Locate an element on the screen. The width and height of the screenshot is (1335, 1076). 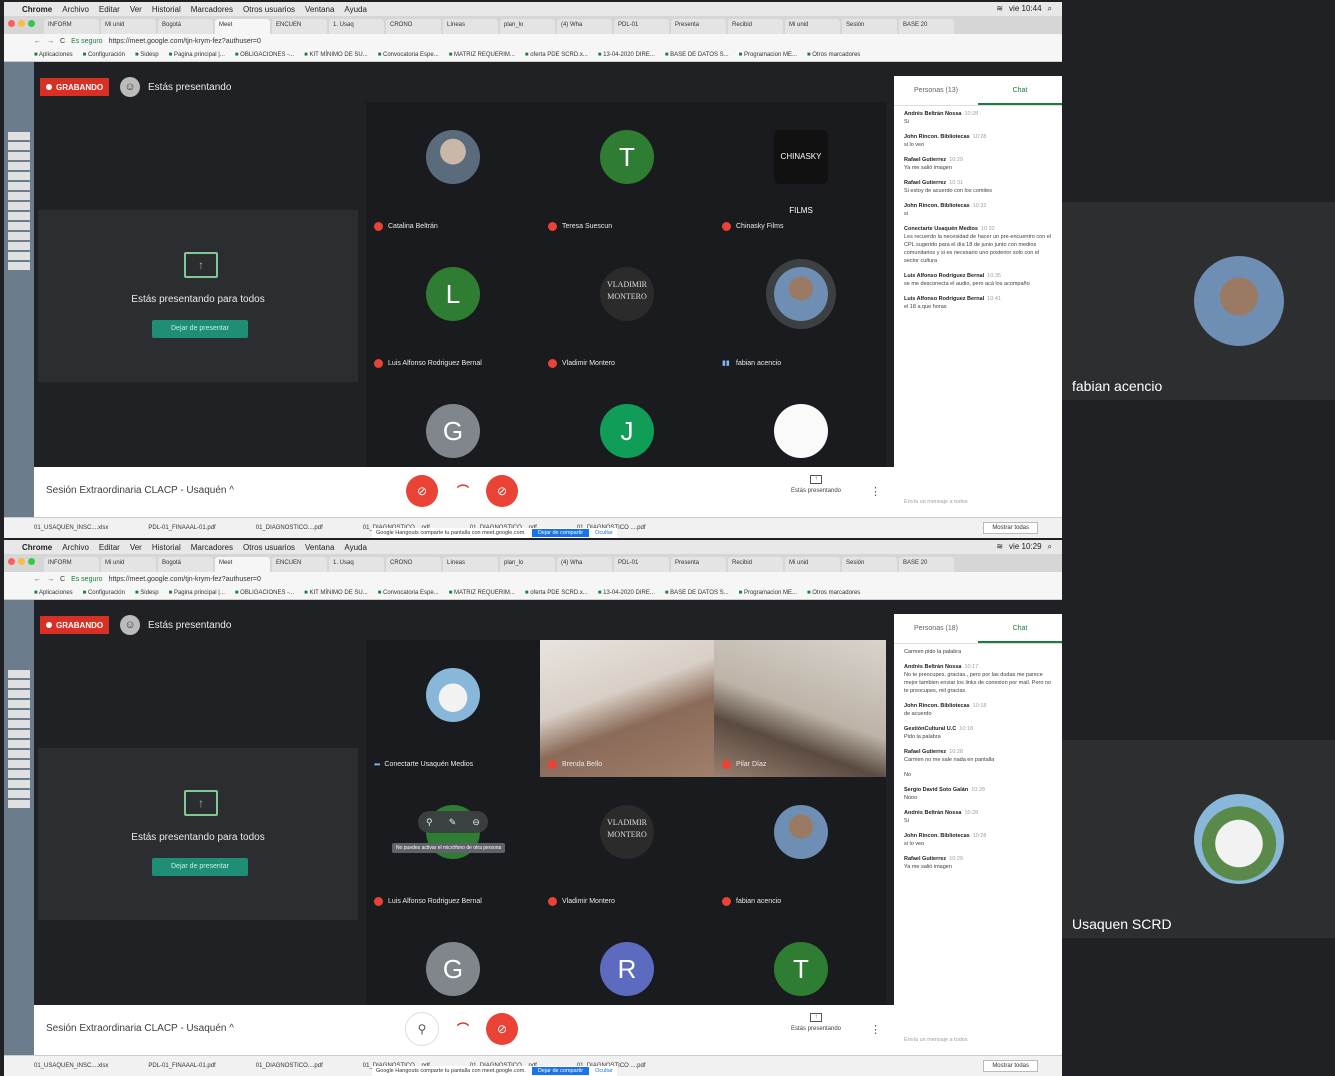
reload-icon: C is located at coordinates (62, 579).